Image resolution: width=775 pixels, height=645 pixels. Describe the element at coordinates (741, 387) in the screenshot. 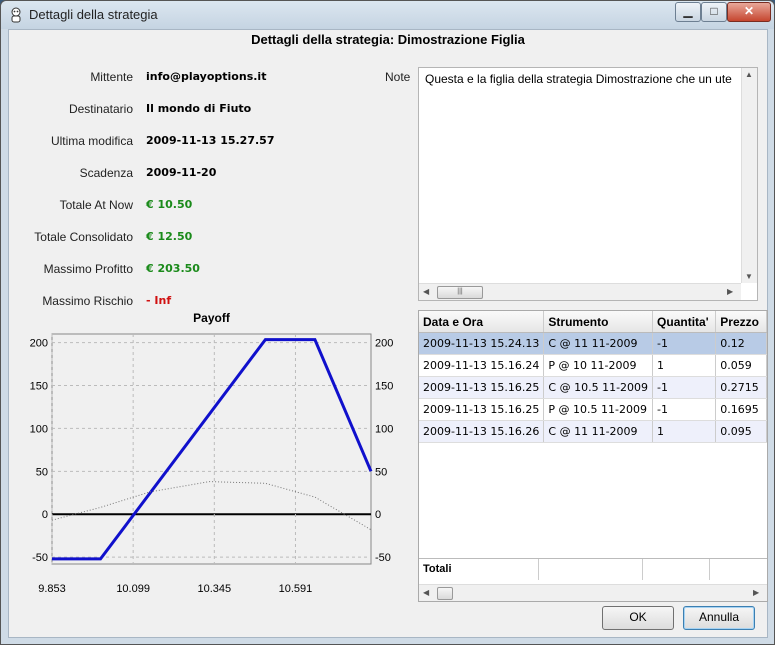

I see `cell-prezzo: 0.2715` at that location.